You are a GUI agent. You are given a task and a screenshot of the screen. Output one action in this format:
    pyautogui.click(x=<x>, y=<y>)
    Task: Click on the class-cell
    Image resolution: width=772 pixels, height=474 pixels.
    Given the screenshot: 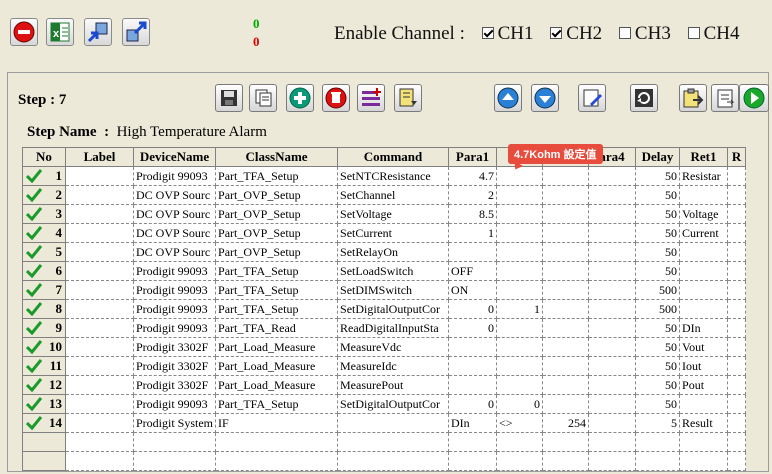 What is the action you would take?
    pyautogui.click(x=277, y=442)
    